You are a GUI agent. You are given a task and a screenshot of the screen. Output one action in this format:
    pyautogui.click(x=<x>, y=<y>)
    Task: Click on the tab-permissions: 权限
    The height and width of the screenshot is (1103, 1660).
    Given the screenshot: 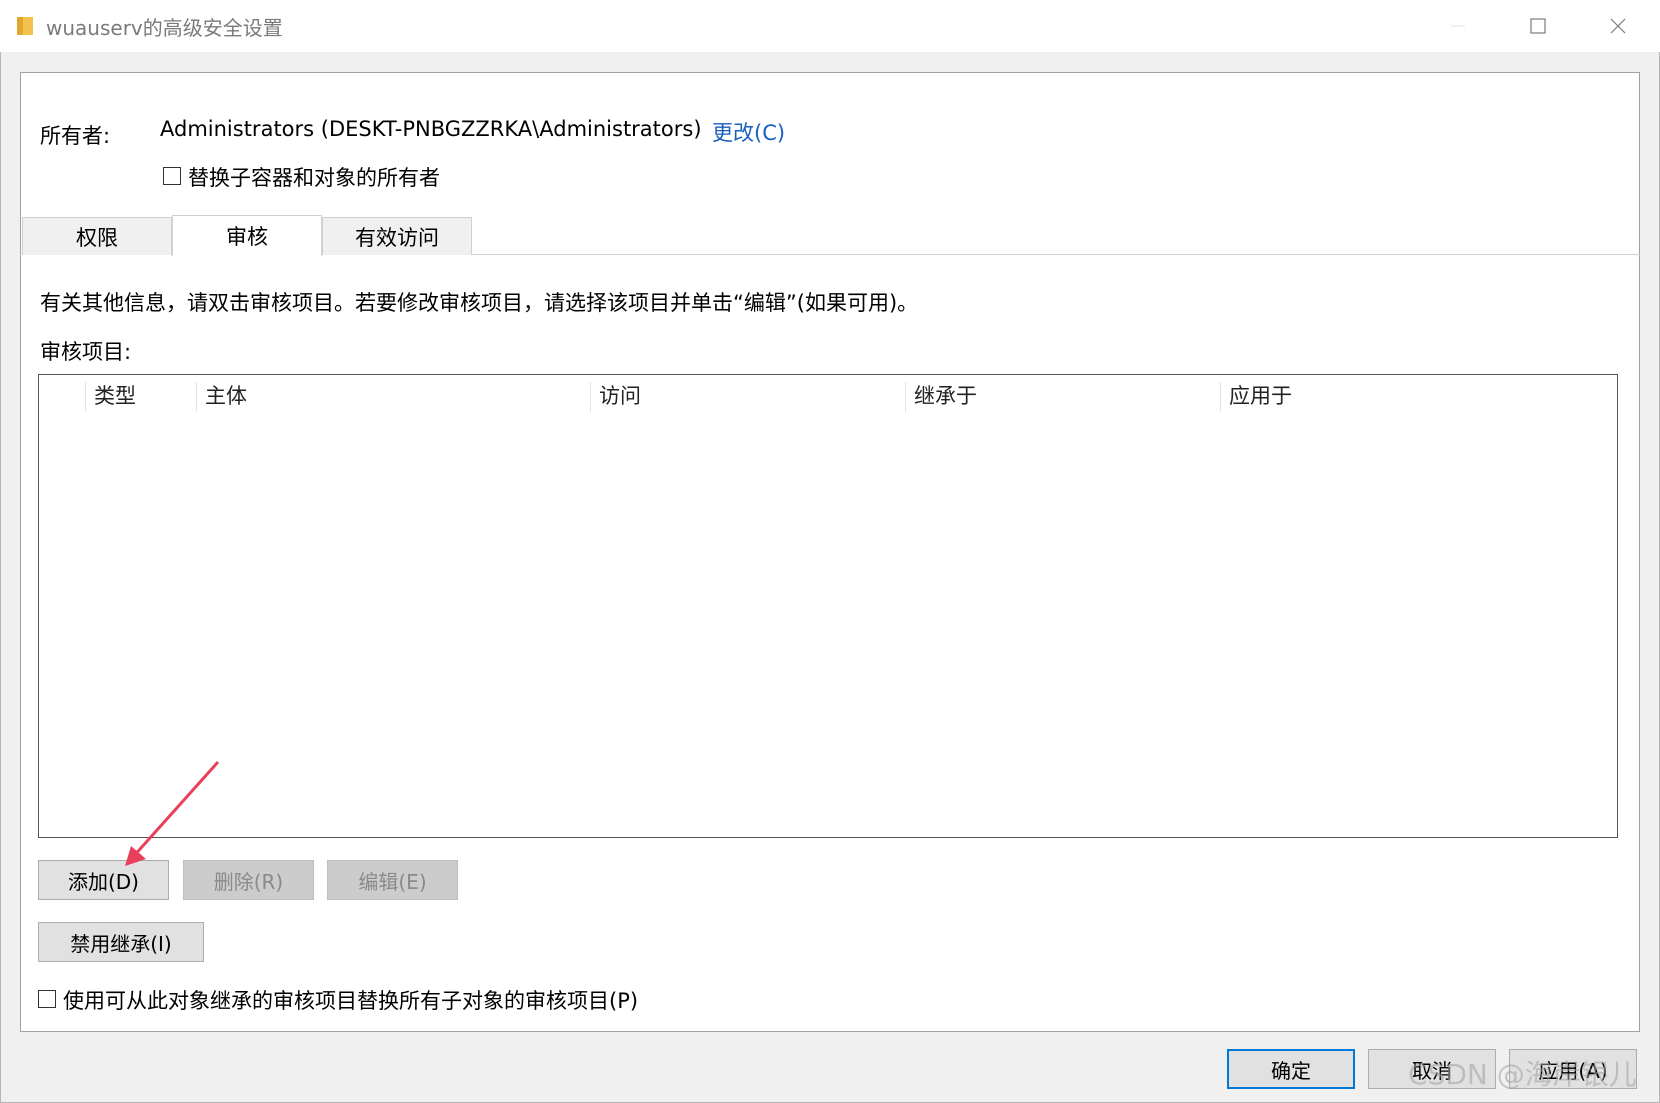 What is the action you would take?
    pyautogui.click(x=97, y=236)
    